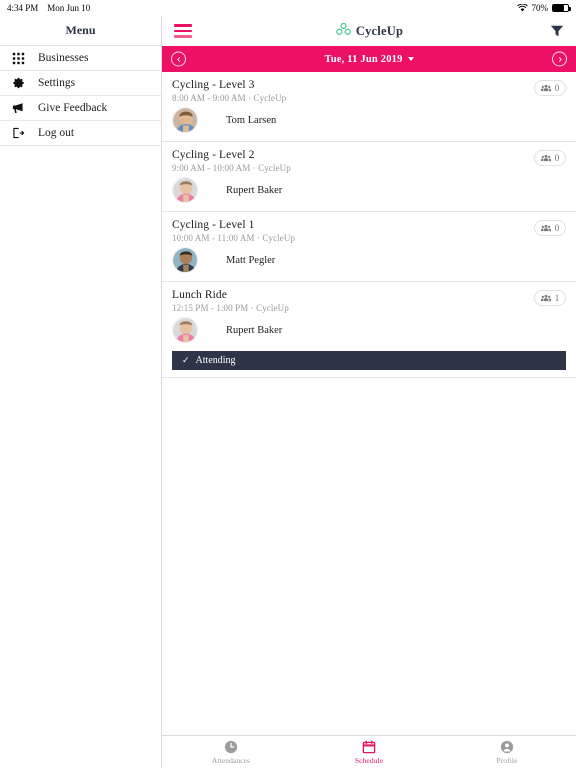  What do you see at coordinates (369, 747) in the screenshot?
I see `calendar-icon` at bounding box center [369, 747].